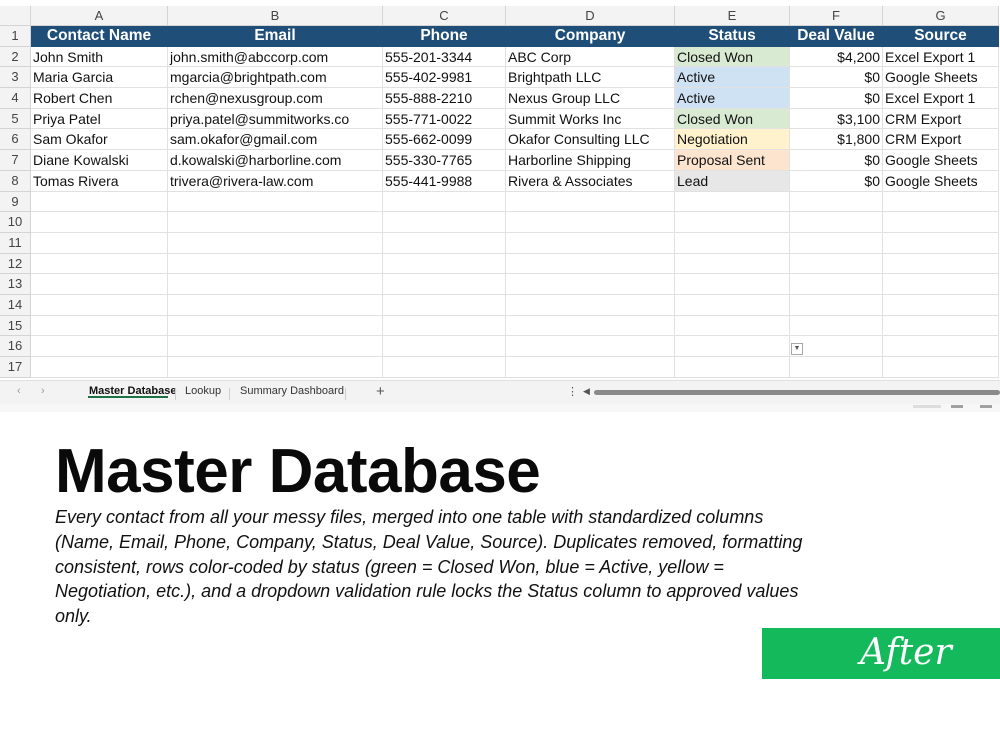  Describe the element at coordinates (99, 98) in the screenshot. I see `table-cell: Robert Chen` at that location.